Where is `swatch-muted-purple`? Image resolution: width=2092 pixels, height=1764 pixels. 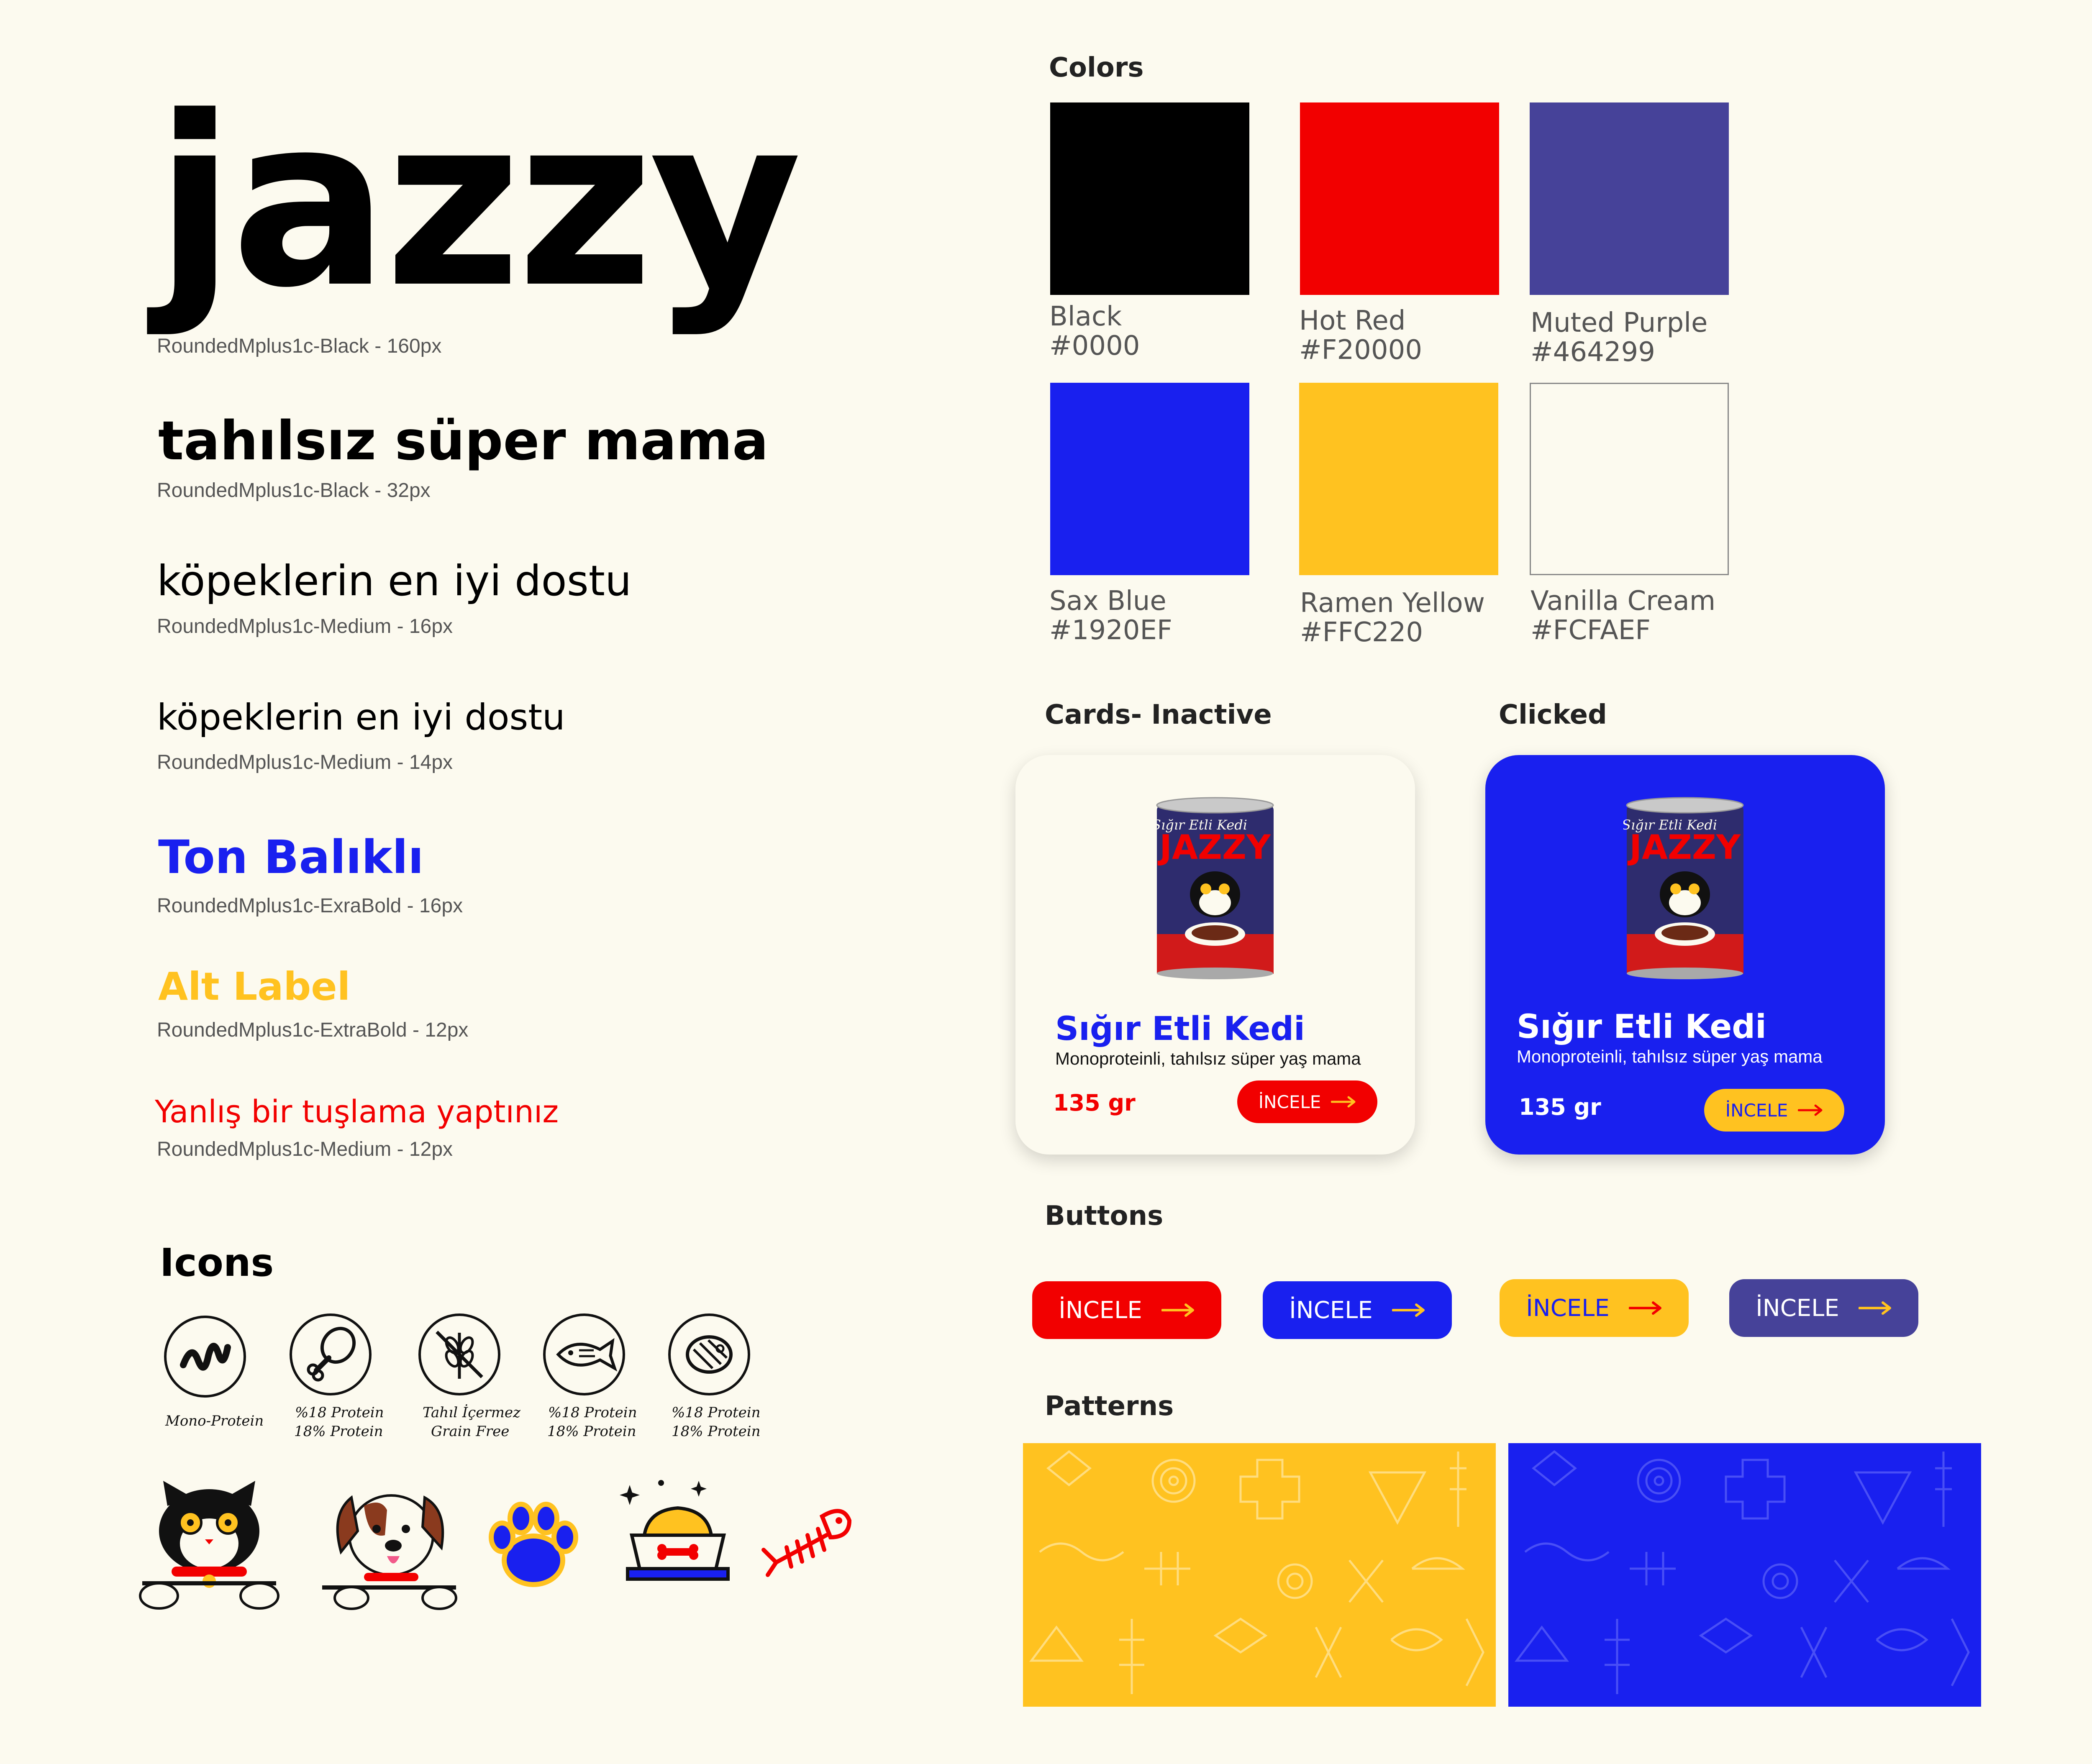 swatch-muted-purple is located at coordinates (1629, 198).